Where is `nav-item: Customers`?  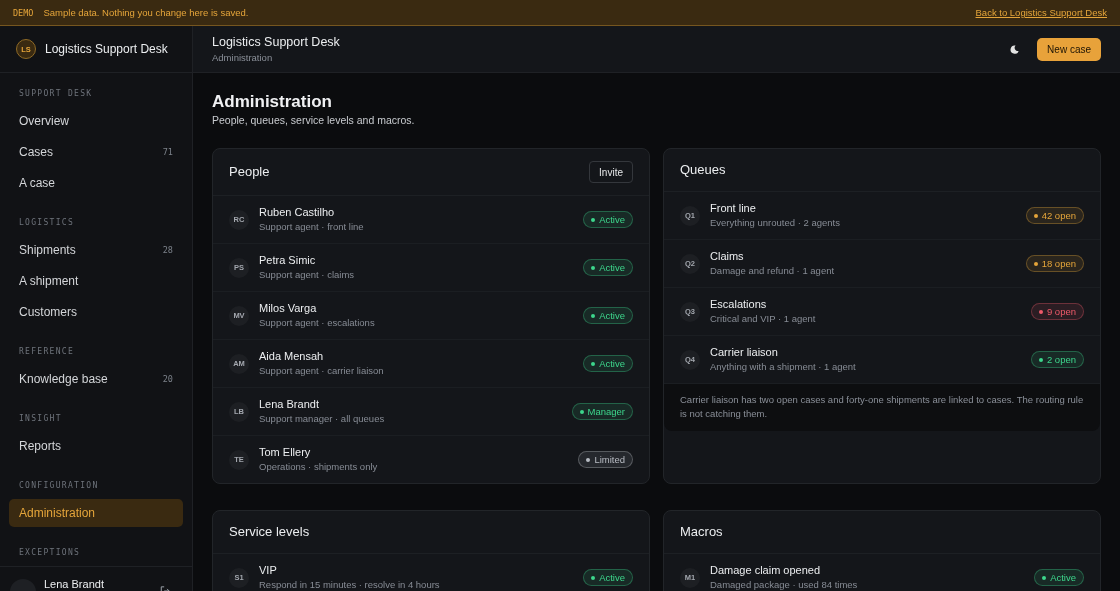 nav-item: Customers is located at coordinates (96, 312).